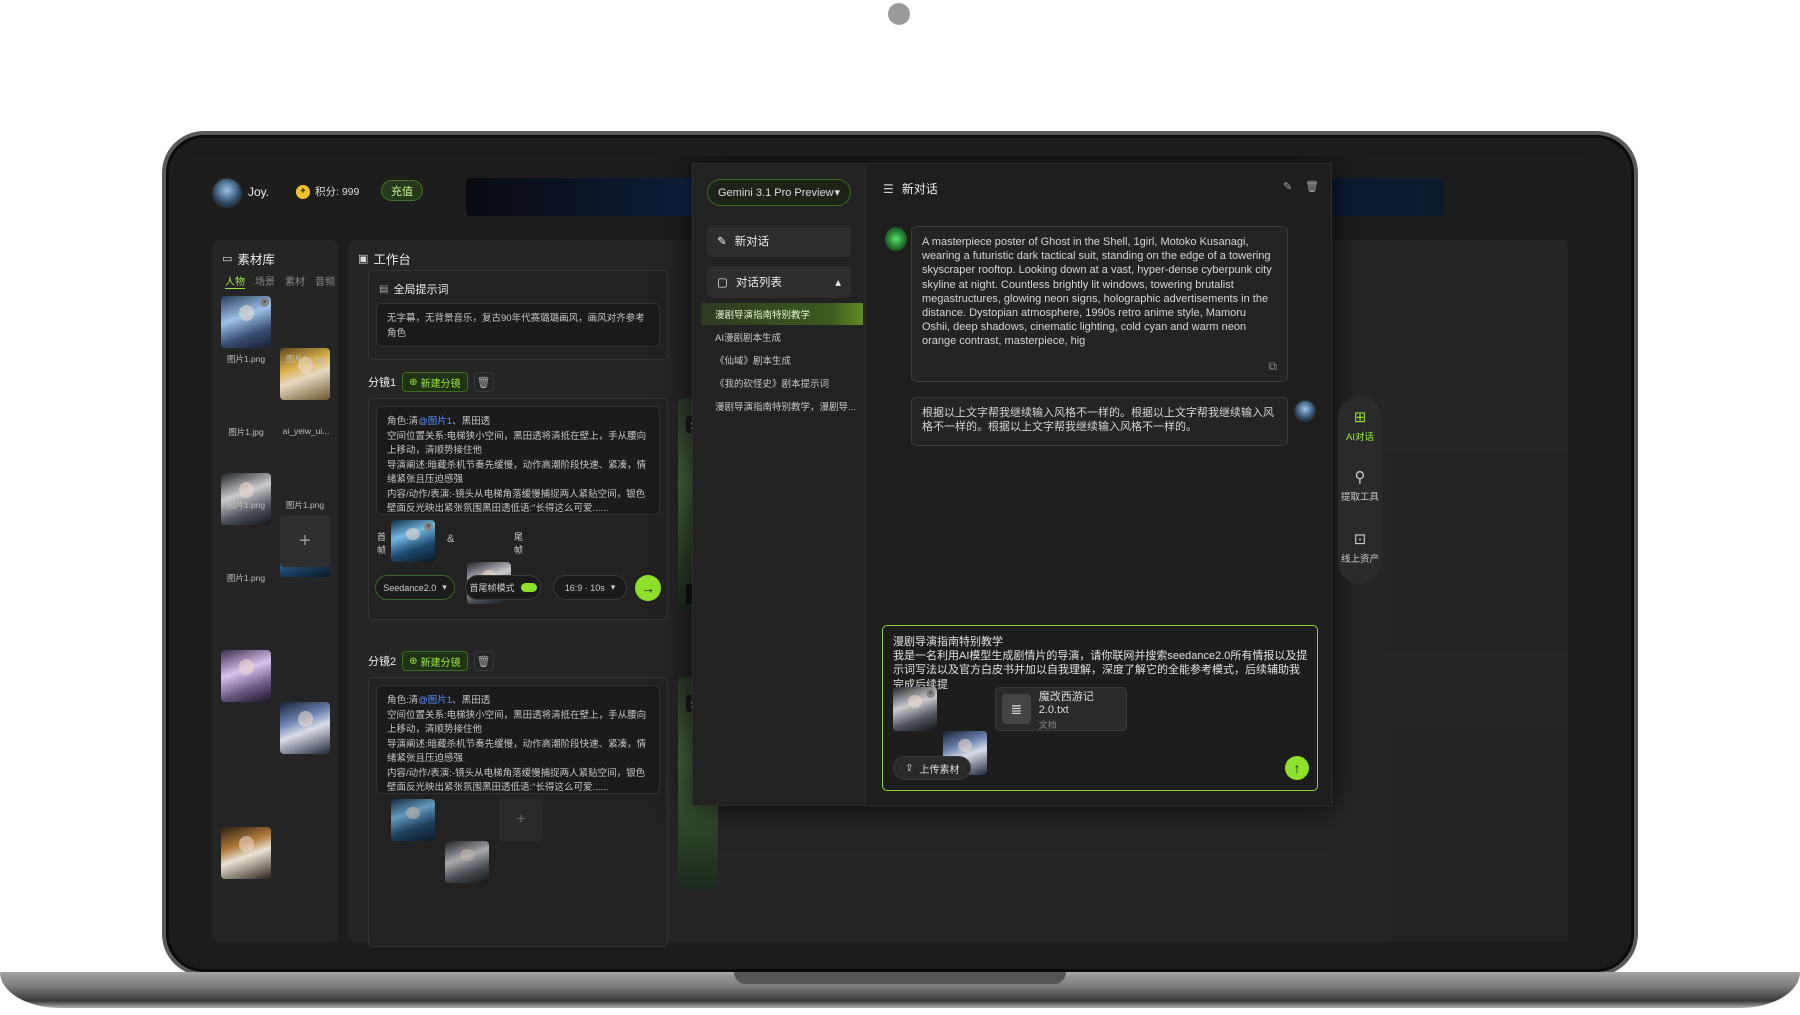 The width and height of the screenshot is (1800, 1015). Describe the element at coordinates (838, 283) in the screenshot. I see `chevron-up-icon: ▴` at that location.